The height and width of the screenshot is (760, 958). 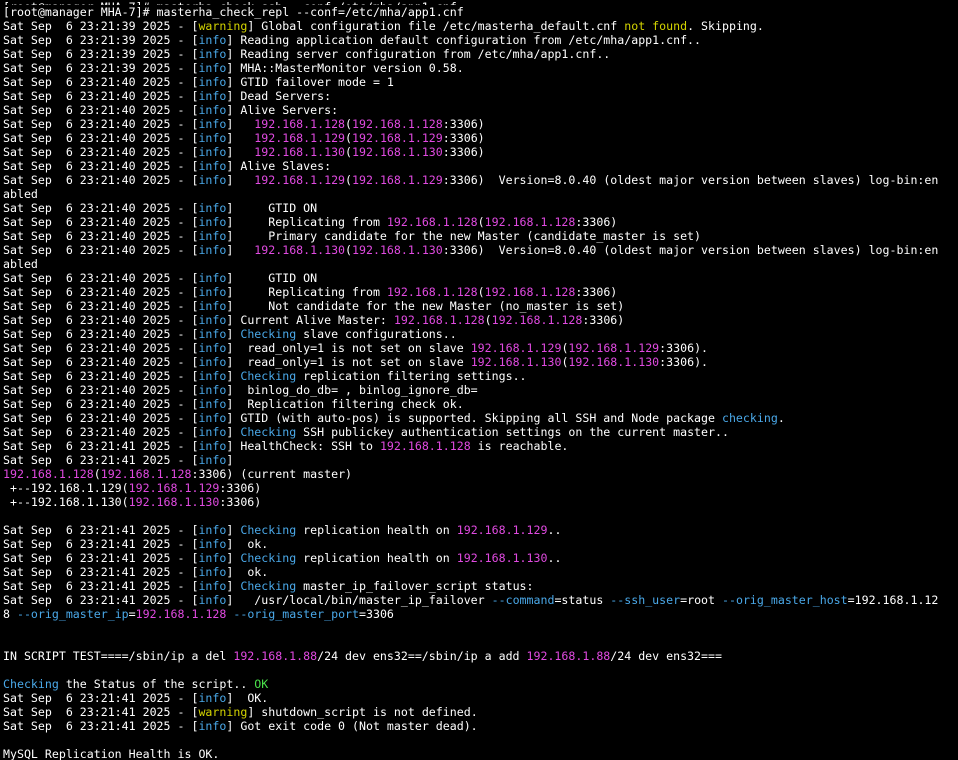 What do you see at coordinates (66, 488) in the screenshot?
I see `output-text: +--192.168.1.129(` at bounding box center [66, 488].